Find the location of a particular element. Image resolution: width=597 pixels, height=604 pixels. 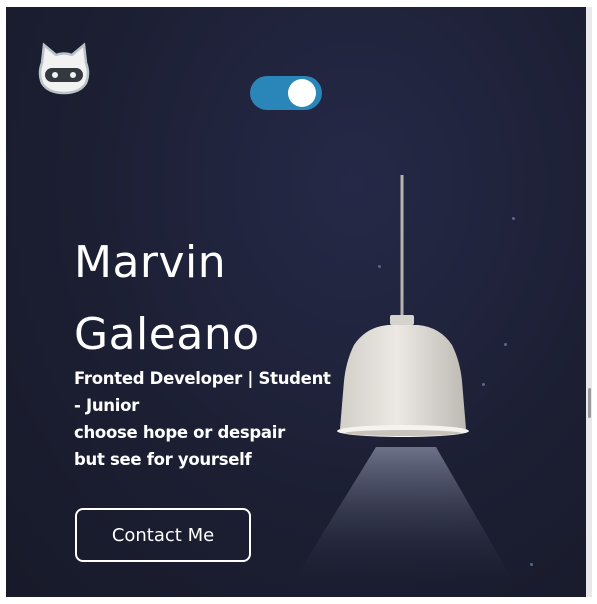

toggle-knob is located at coordinates (302, 93).